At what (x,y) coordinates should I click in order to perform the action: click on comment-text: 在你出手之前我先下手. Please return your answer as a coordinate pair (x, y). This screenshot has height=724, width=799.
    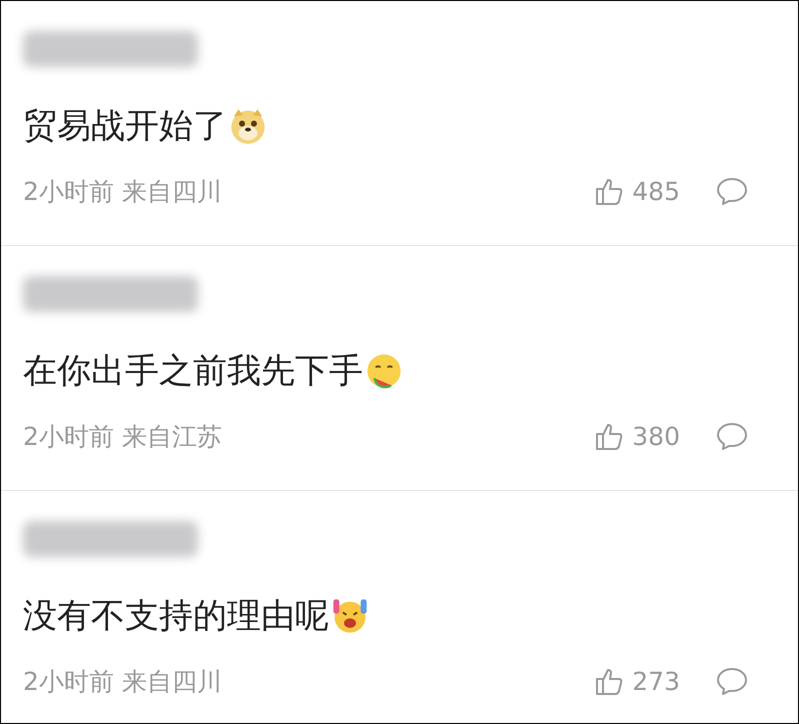
    Looking at the image, I should click on (193, 371).